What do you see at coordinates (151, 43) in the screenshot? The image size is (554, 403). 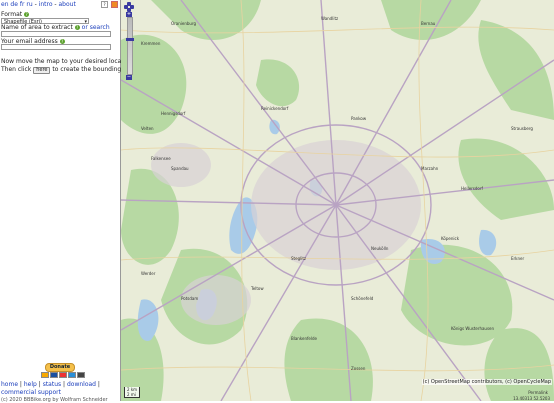 I see `place-label: Kremmen` at bounding box center [151, 43].